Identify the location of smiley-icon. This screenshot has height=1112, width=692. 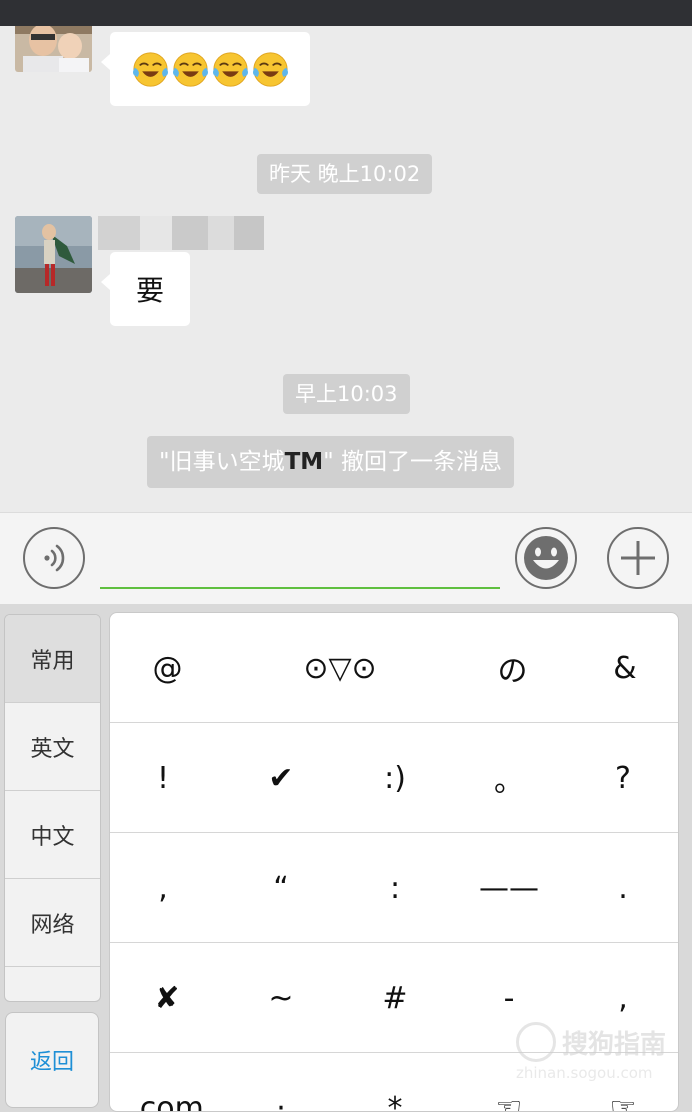
(546, 558).